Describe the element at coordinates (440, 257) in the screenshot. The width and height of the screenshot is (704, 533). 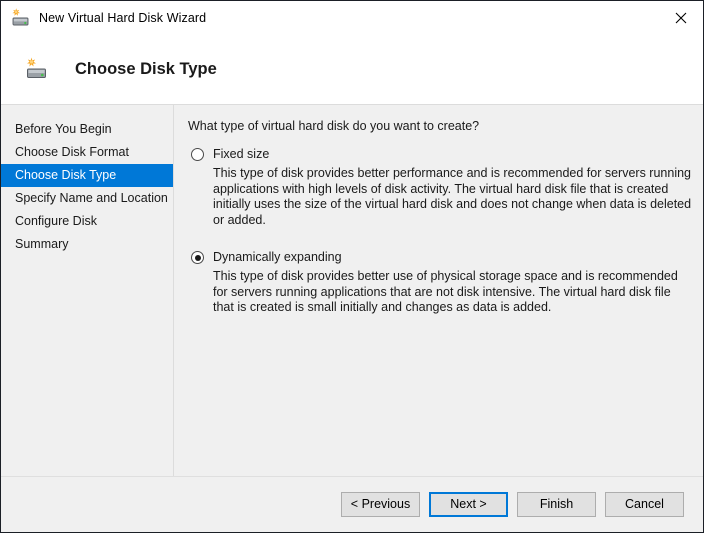
I see `option-dynamically-expanding: Dynamically expanding` at that location.